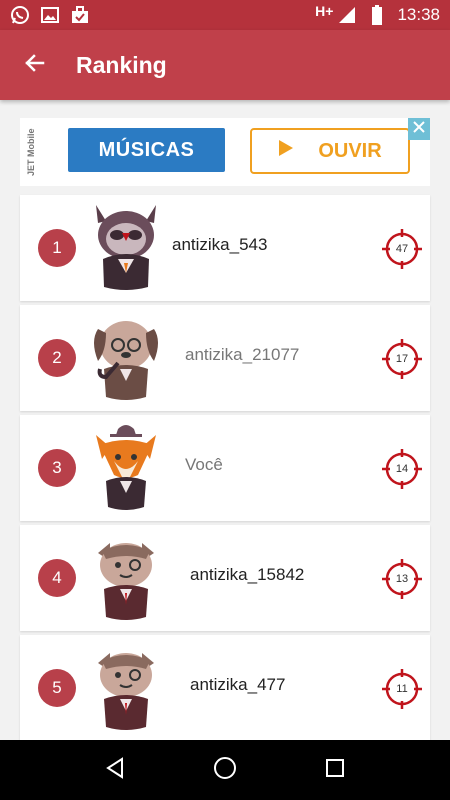 The height and width of the screenshot is (800, 450). I want to click on arrow-left-icon, so click(35, 65).